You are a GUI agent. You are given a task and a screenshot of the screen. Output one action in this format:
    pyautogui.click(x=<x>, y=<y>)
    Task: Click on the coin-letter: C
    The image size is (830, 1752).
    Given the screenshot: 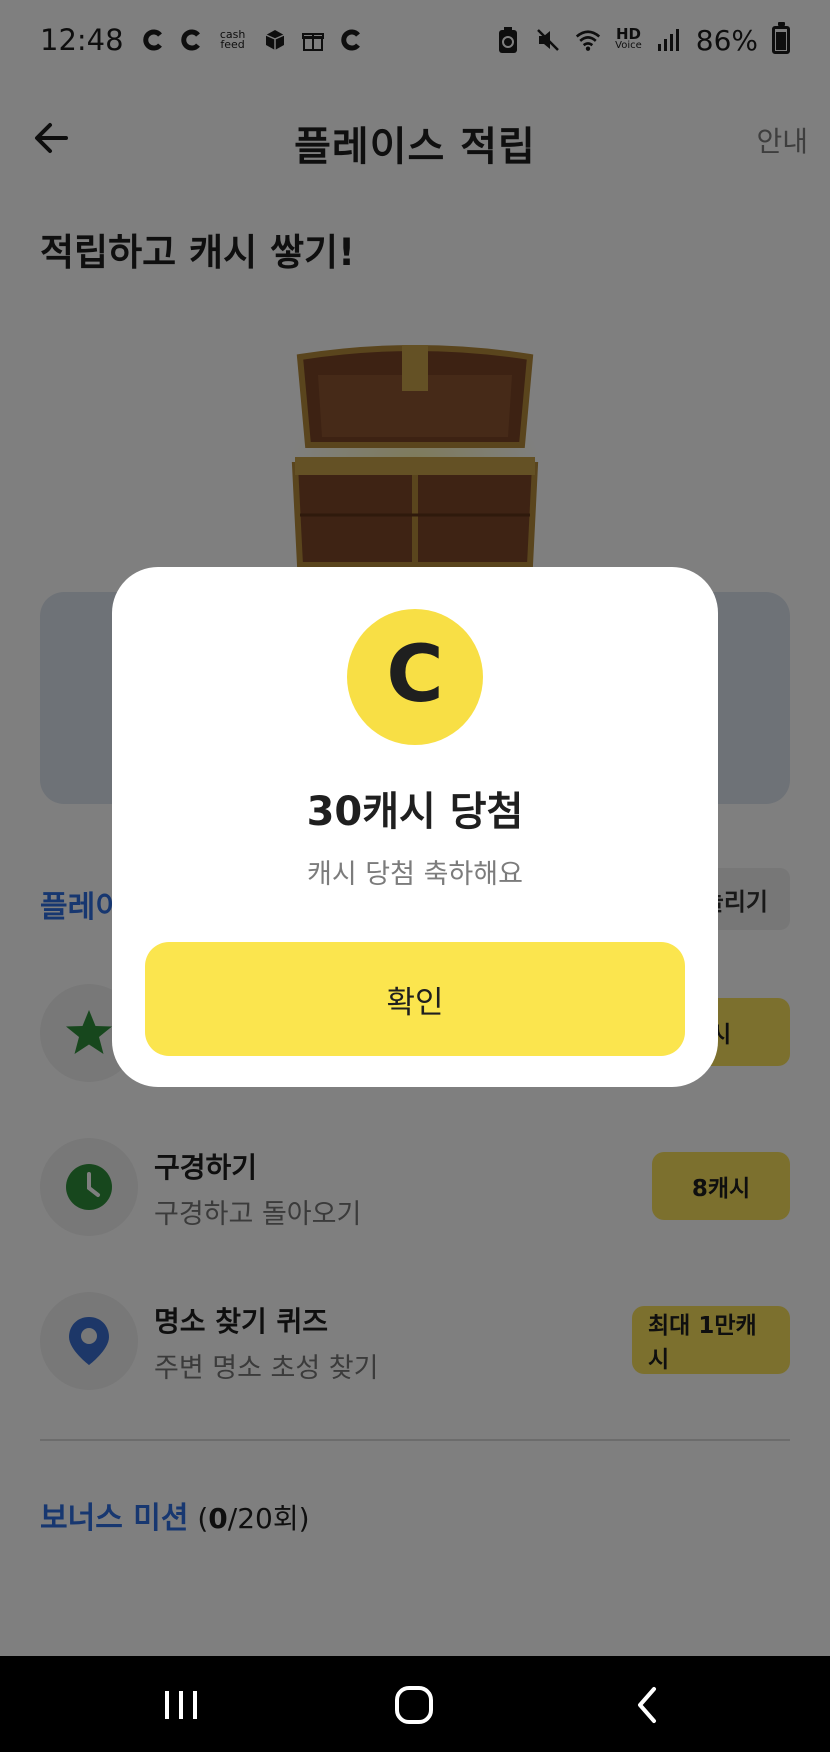 What is the action you would take?
    pyautogui.click(x=415, y=675)
    